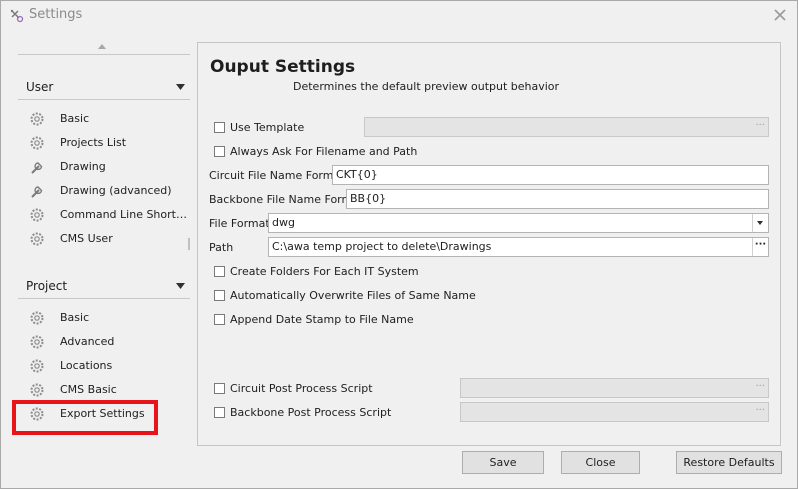 Image resolution: width=798 pixels, height=489 pixels. I want to click on nav-item-drawing-advanced: Drawing (advanced), so click(103, 191).